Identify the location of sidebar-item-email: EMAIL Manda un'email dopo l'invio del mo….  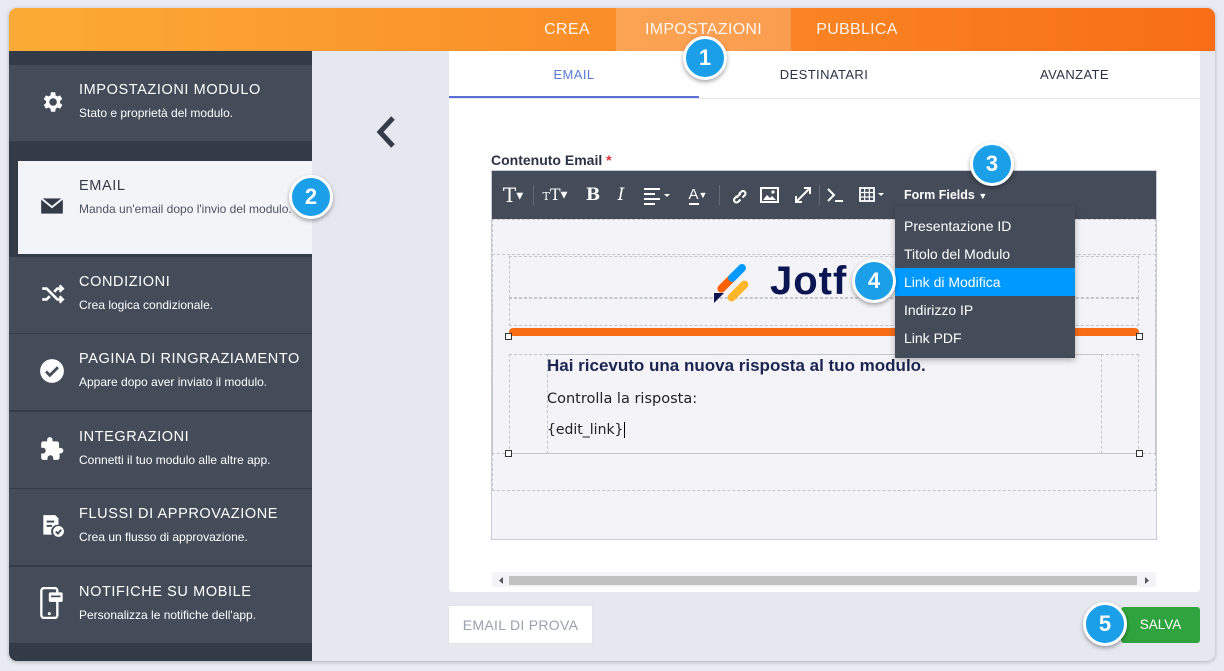
(165, 207).